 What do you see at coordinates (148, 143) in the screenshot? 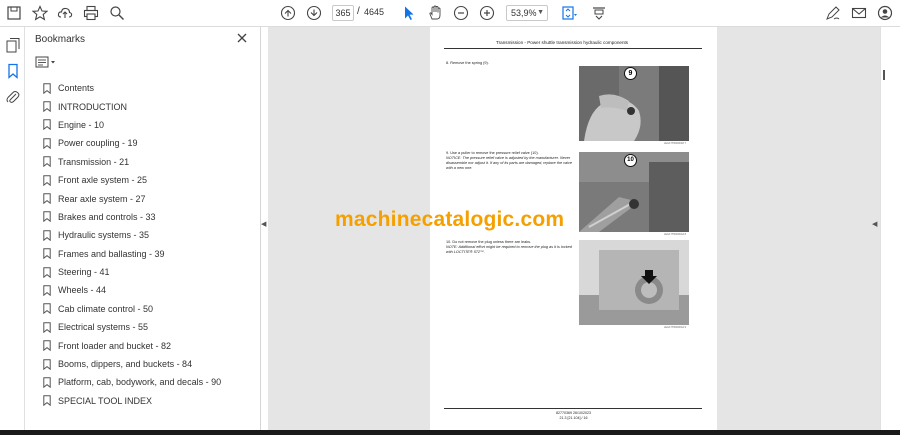
I see `bookmark-item: Power coupling - 19` at bounding box center [148, 143].